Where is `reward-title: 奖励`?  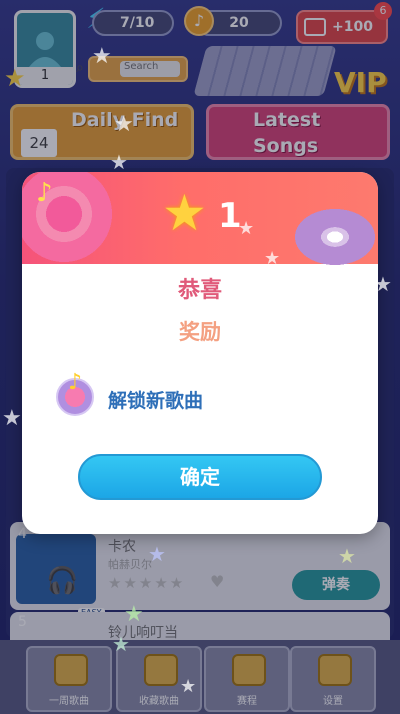 reward-title: 奖励 is located at coordinates (200, 332).